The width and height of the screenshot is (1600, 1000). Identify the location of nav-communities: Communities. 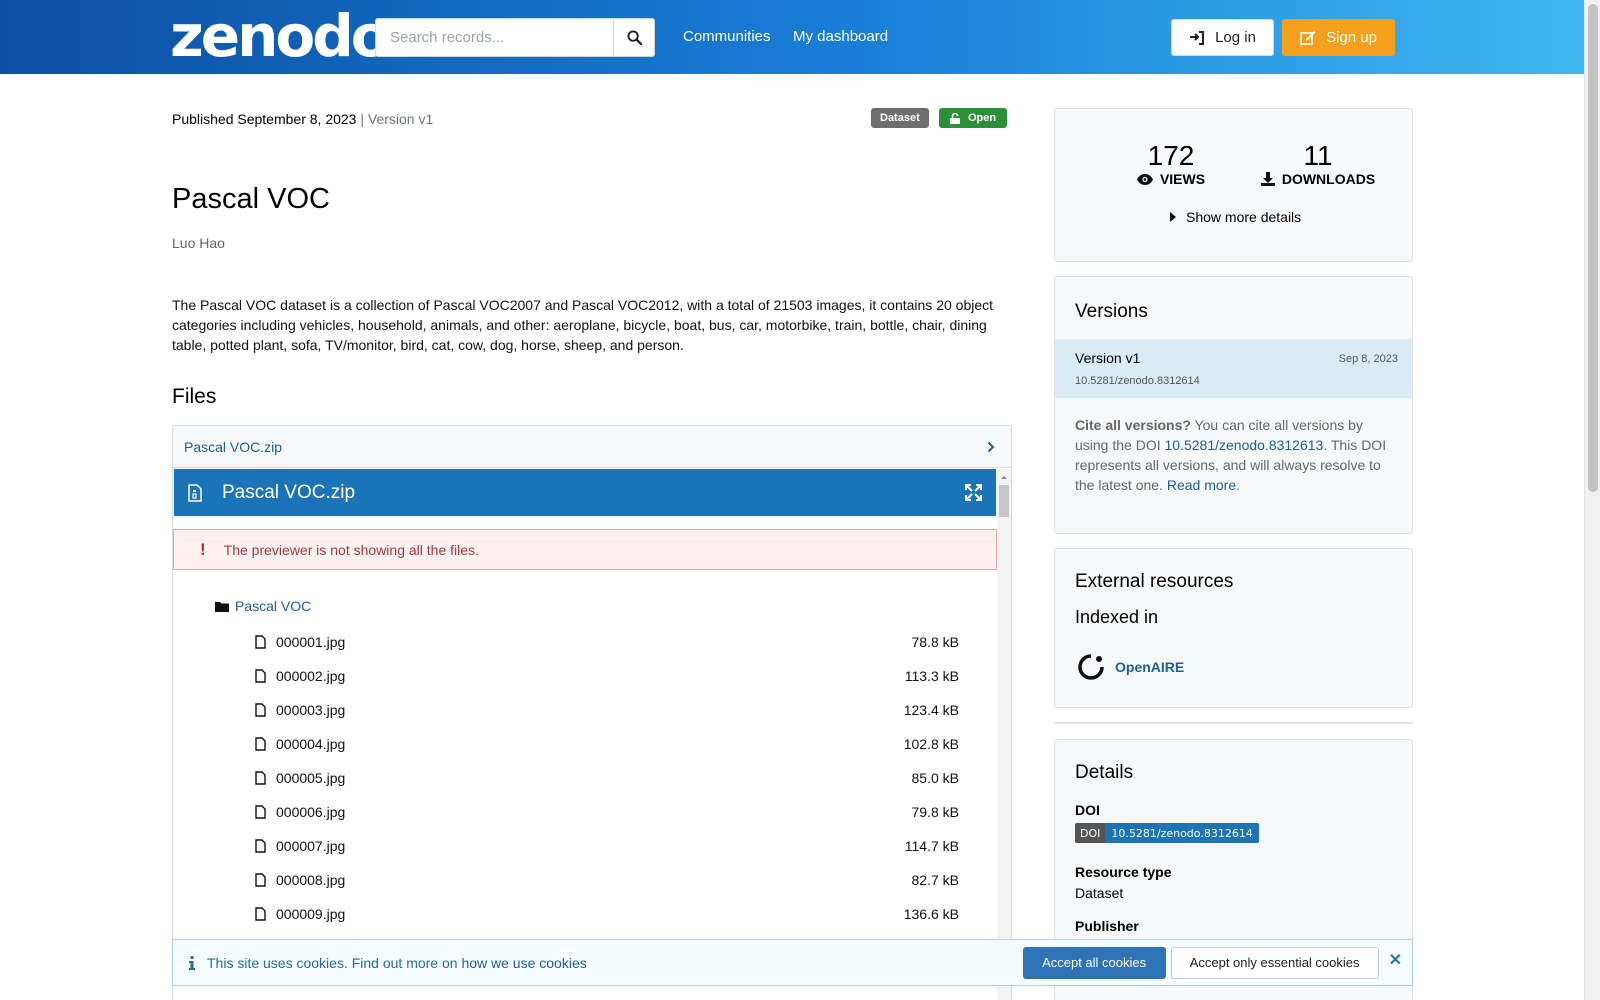
(727, 36).